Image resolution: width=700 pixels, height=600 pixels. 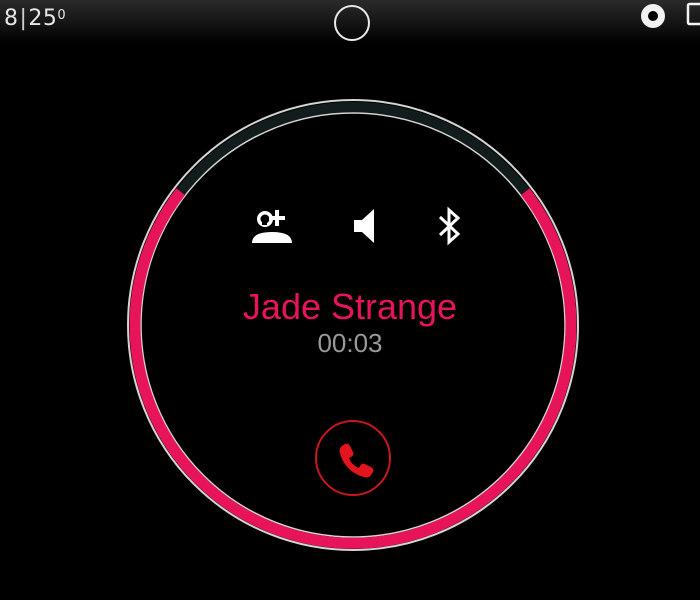 What do you see at coordinates (365, 226) in the screenshot?
I see `speaker-icon` at bounding box center [365, 226].